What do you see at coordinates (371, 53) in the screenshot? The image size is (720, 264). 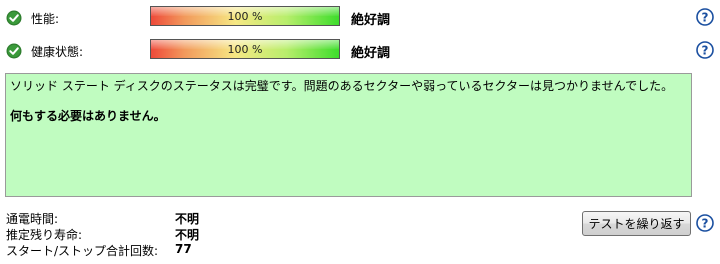 I see `health-status: 絶好調` at bounding box center [371, 53].